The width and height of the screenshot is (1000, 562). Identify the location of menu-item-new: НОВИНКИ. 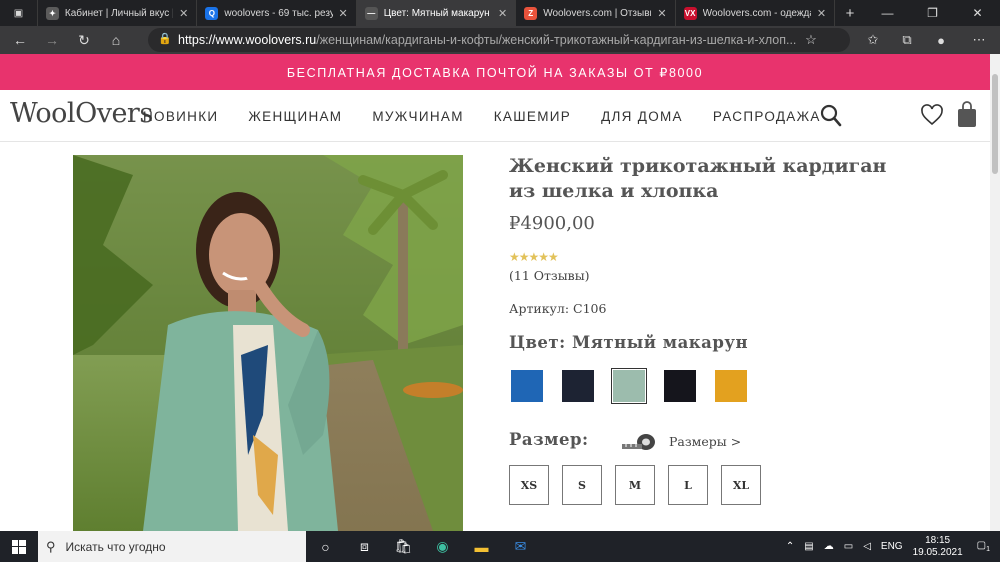
(180, 116).